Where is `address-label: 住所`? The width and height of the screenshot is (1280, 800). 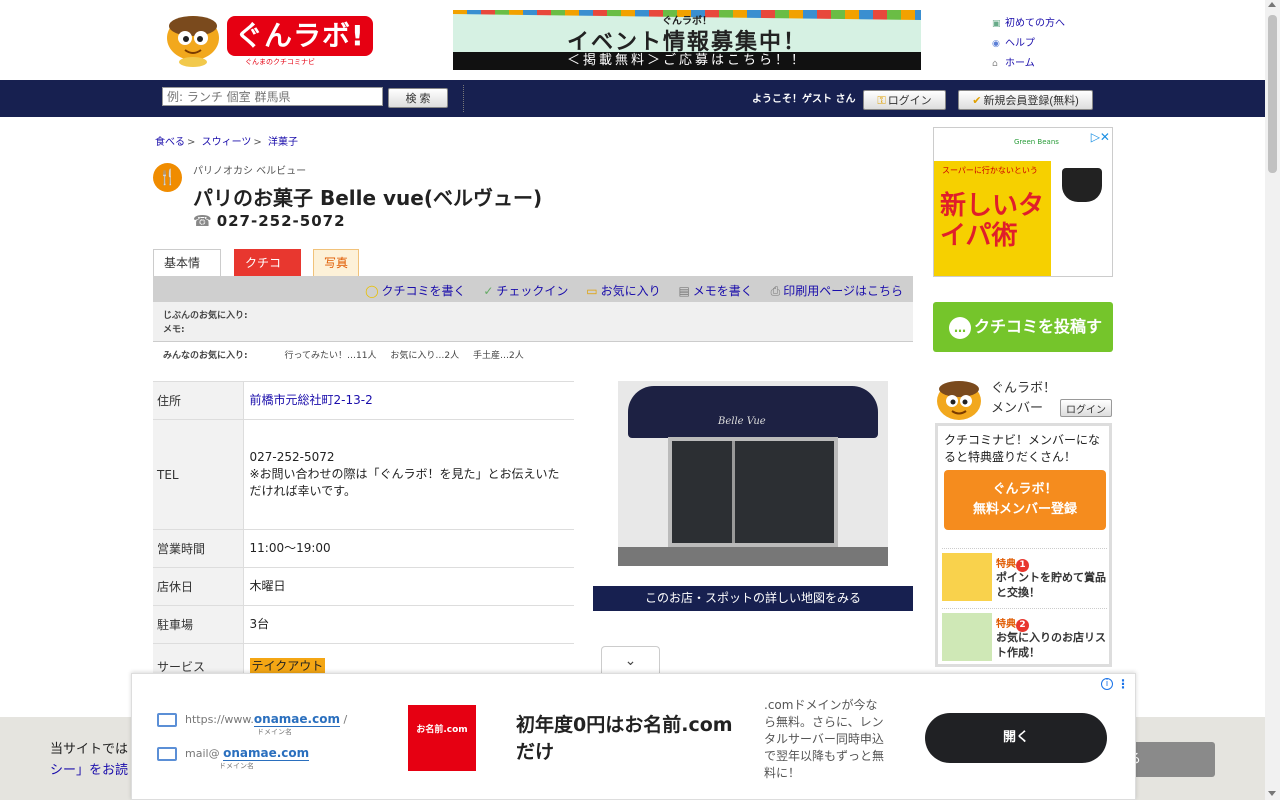 address-label: 住所 is located at coordinates (198, 400).